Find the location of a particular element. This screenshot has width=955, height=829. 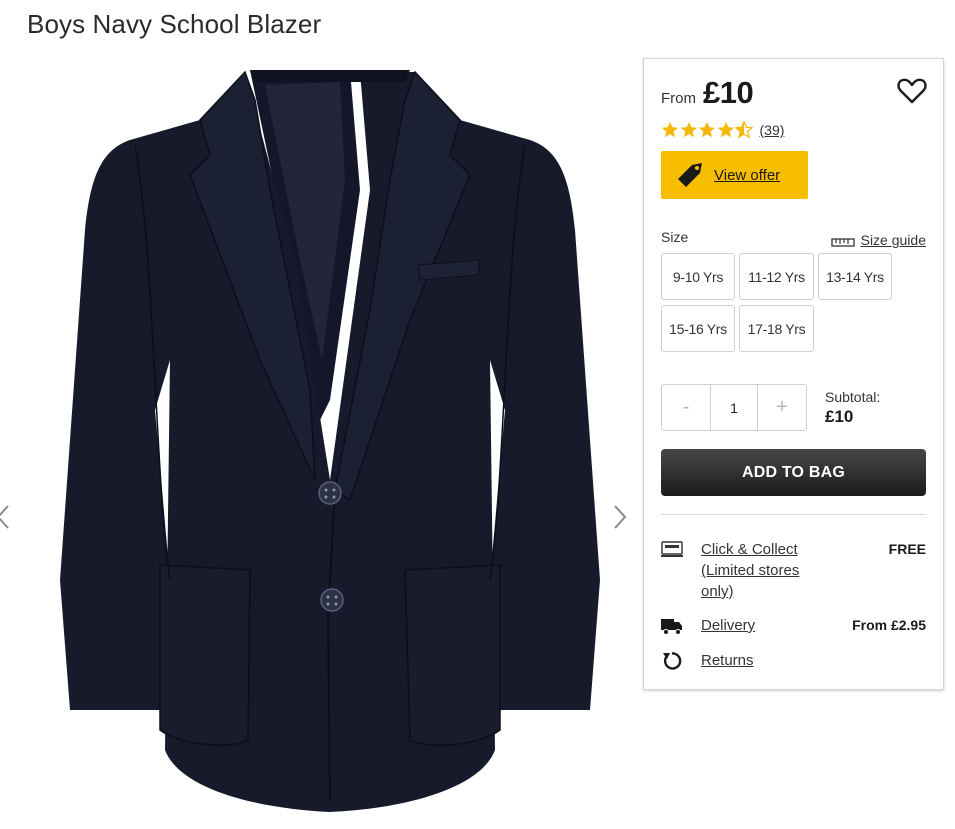

page-title: Boys Navy School Blazer is located at coordinates (174, 24).